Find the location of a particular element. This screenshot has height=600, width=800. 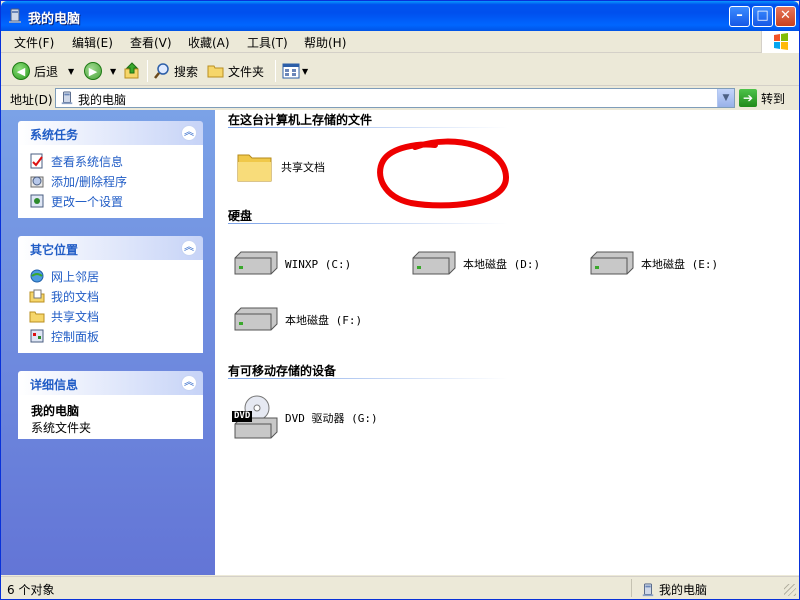

panel-header: 其它位置 ︽ is located at coordinates (110, 248).